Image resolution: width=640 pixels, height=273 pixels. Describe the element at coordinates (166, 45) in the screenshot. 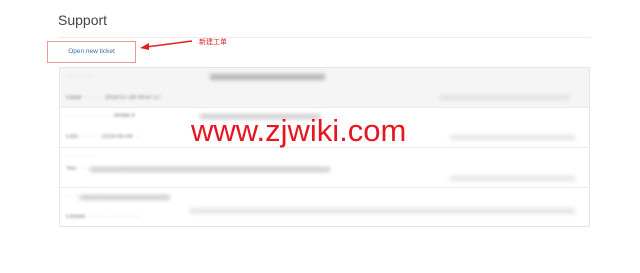

I see `annotation-arrow-icon` at that location.